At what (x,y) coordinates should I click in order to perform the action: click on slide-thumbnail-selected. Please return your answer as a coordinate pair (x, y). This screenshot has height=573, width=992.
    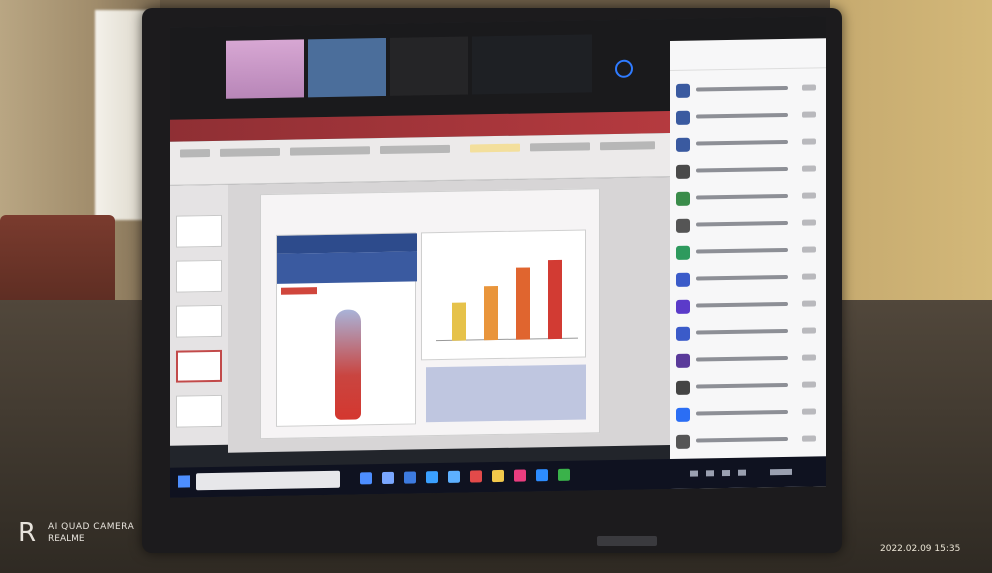
    Looking at the image, I should click on (199, 366).